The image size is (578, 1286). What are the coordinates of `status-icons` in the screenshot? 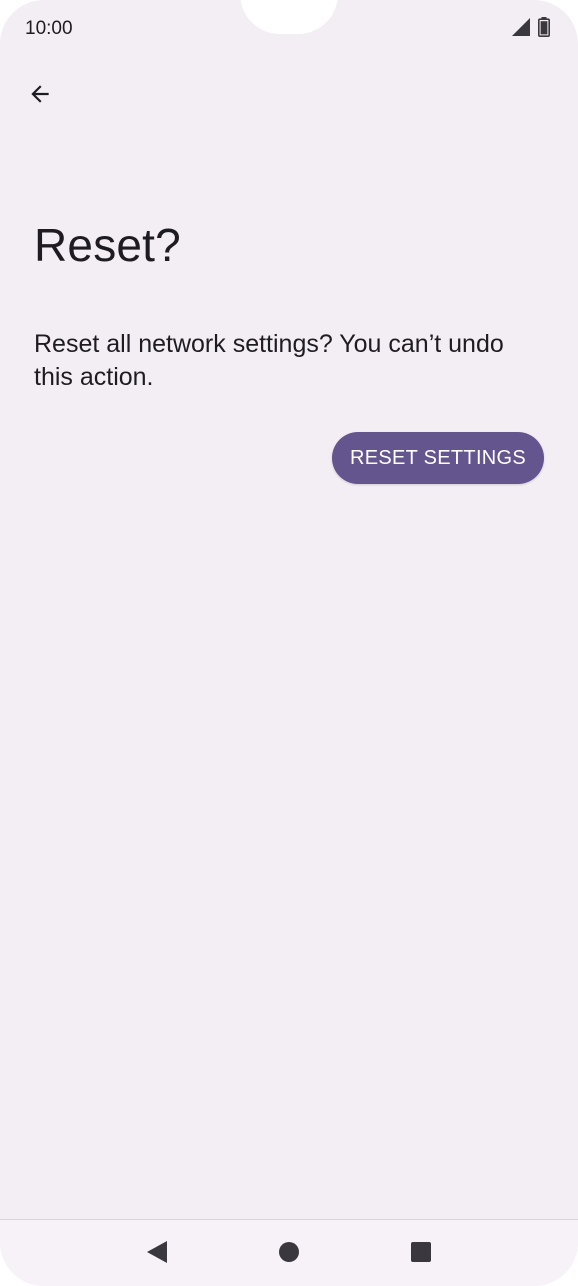 It's located at (531, 29).